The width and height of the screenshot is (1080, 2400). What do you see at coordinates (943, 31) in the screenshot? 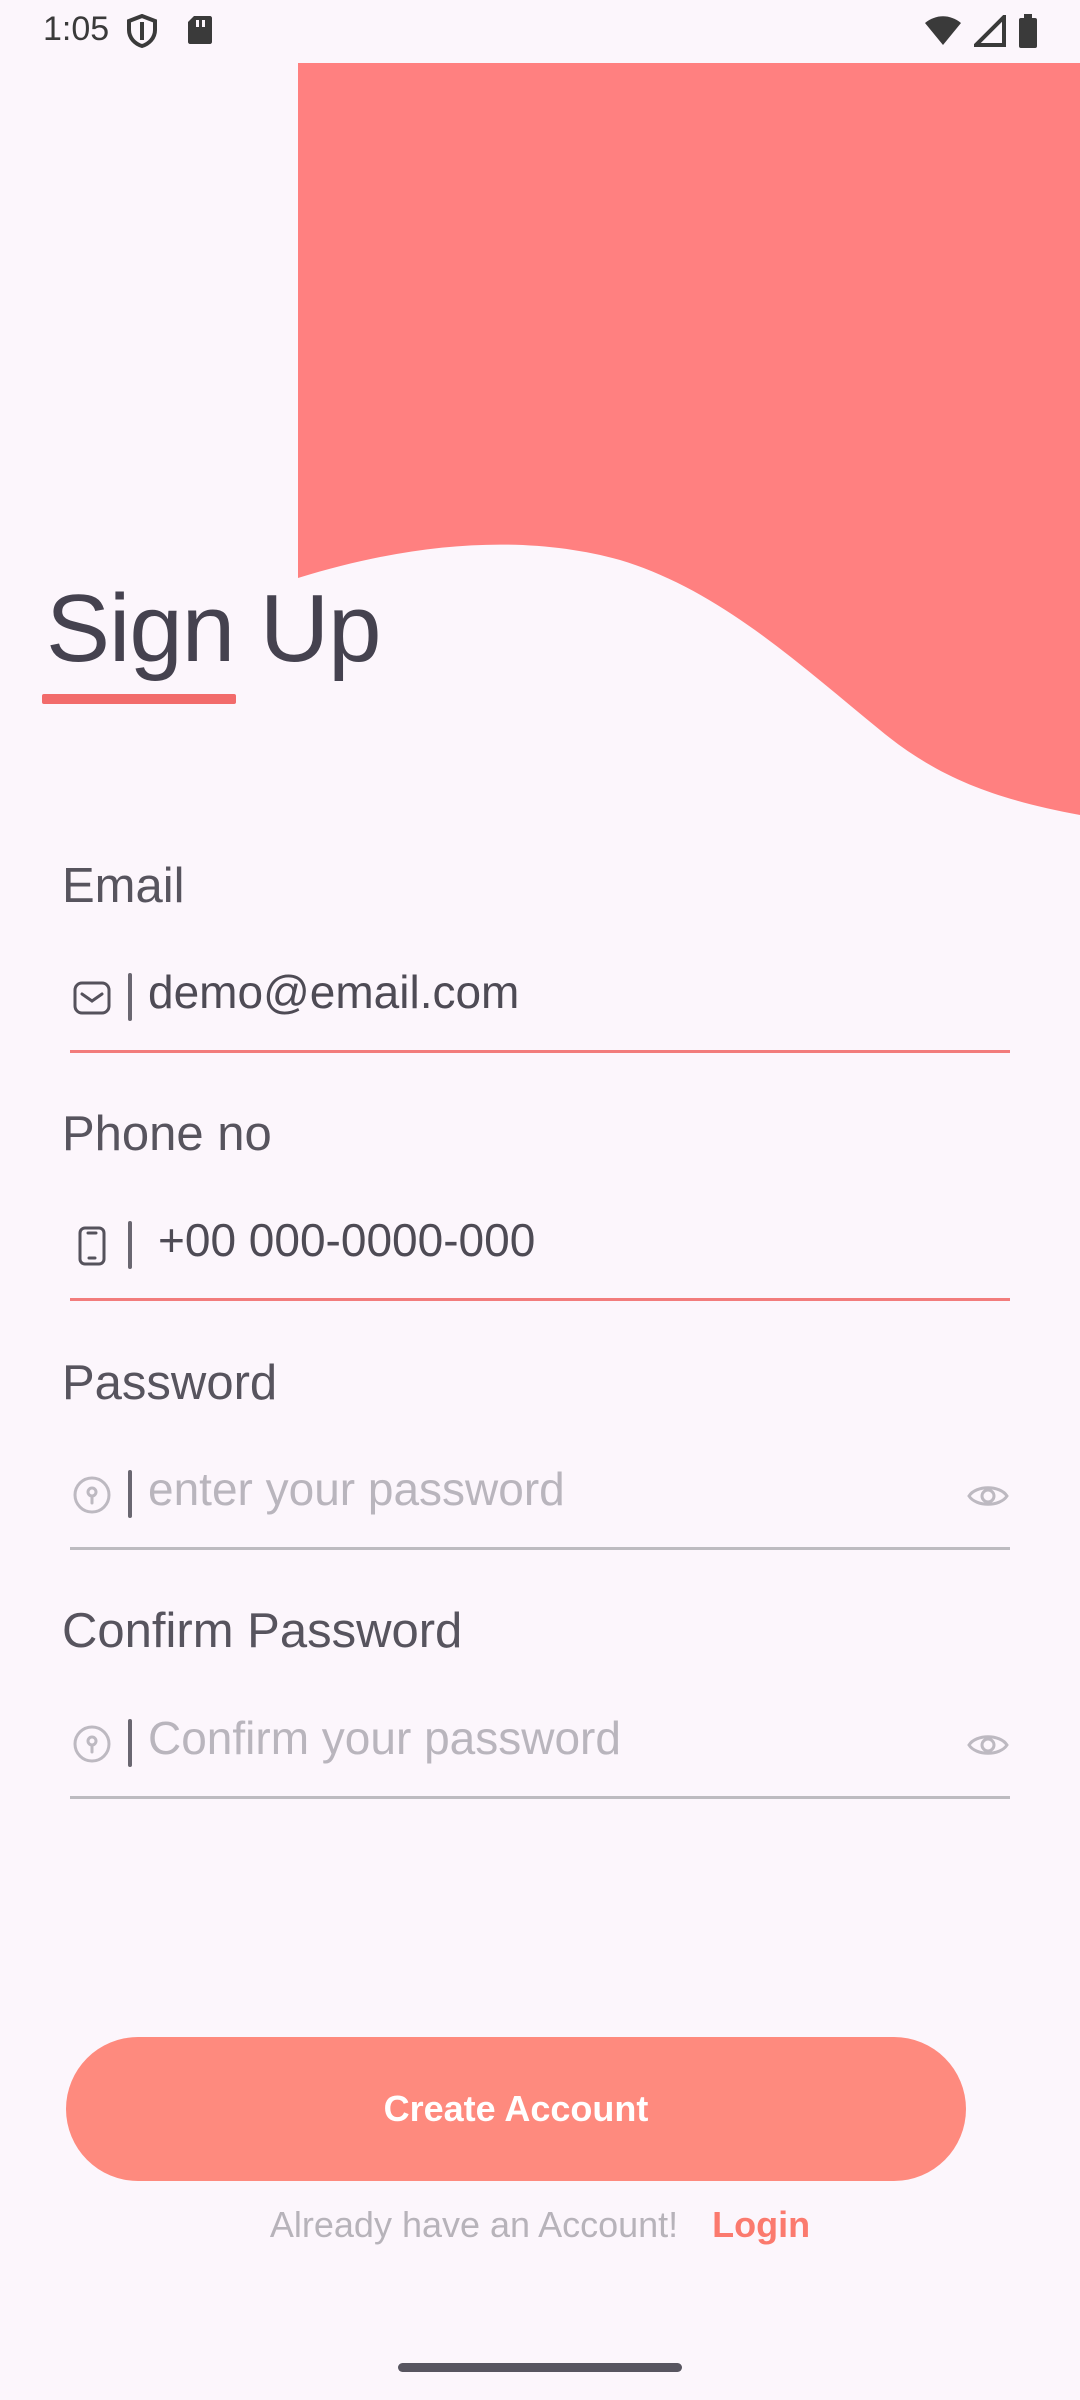
I see `wifi-icon` at bounding box center [943, 31].